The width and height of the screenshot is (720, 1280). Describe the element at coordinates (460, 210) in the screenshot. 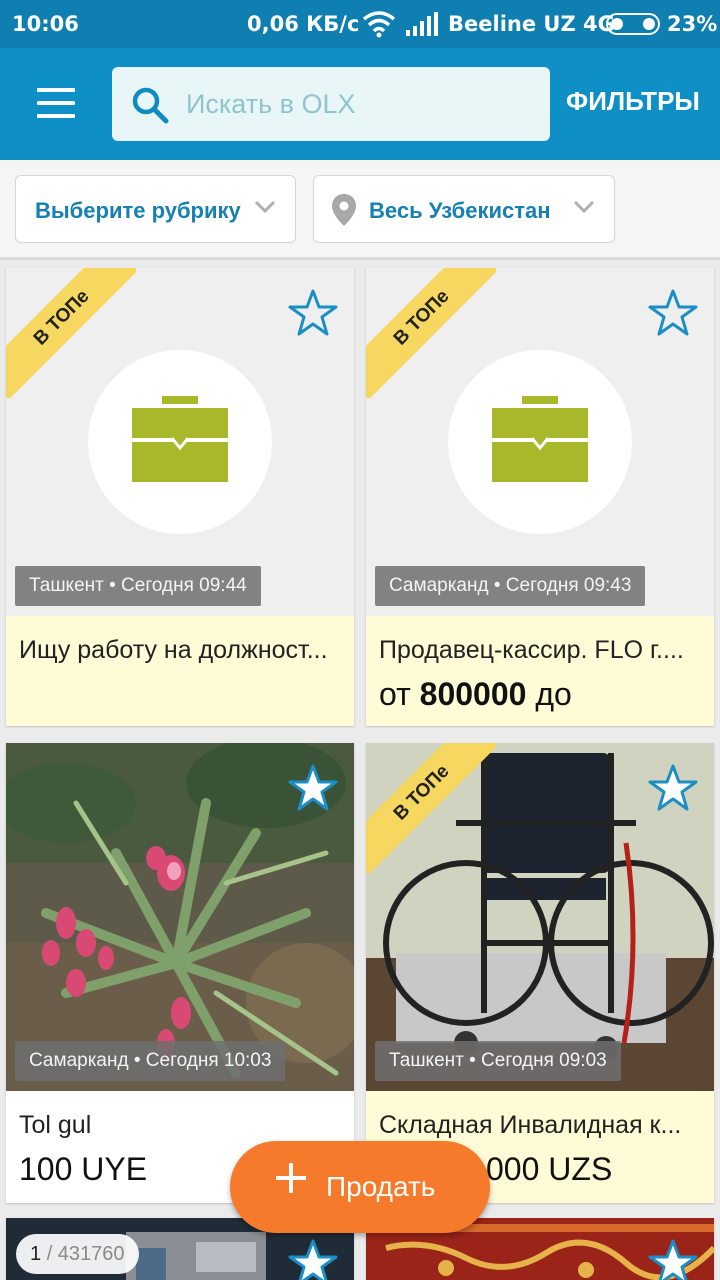

I see `region-dropdown-label: Весь Узбекистан` at that location.